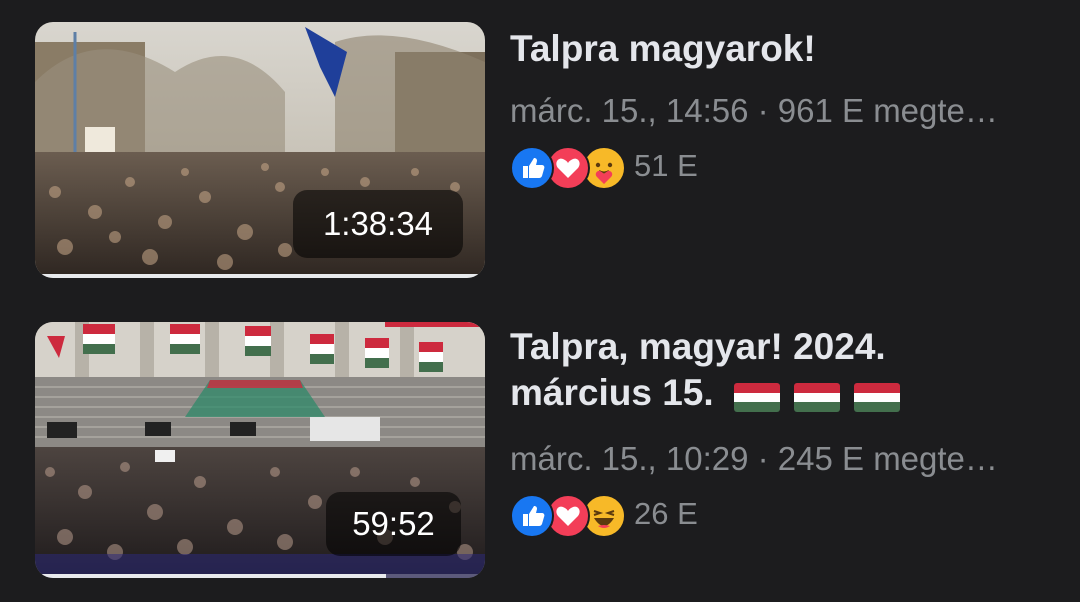  What do you see at coordinates (378, 224) in the screenshot?
I see `video-duration: 1:38:34` at bounding box center [378, 224].